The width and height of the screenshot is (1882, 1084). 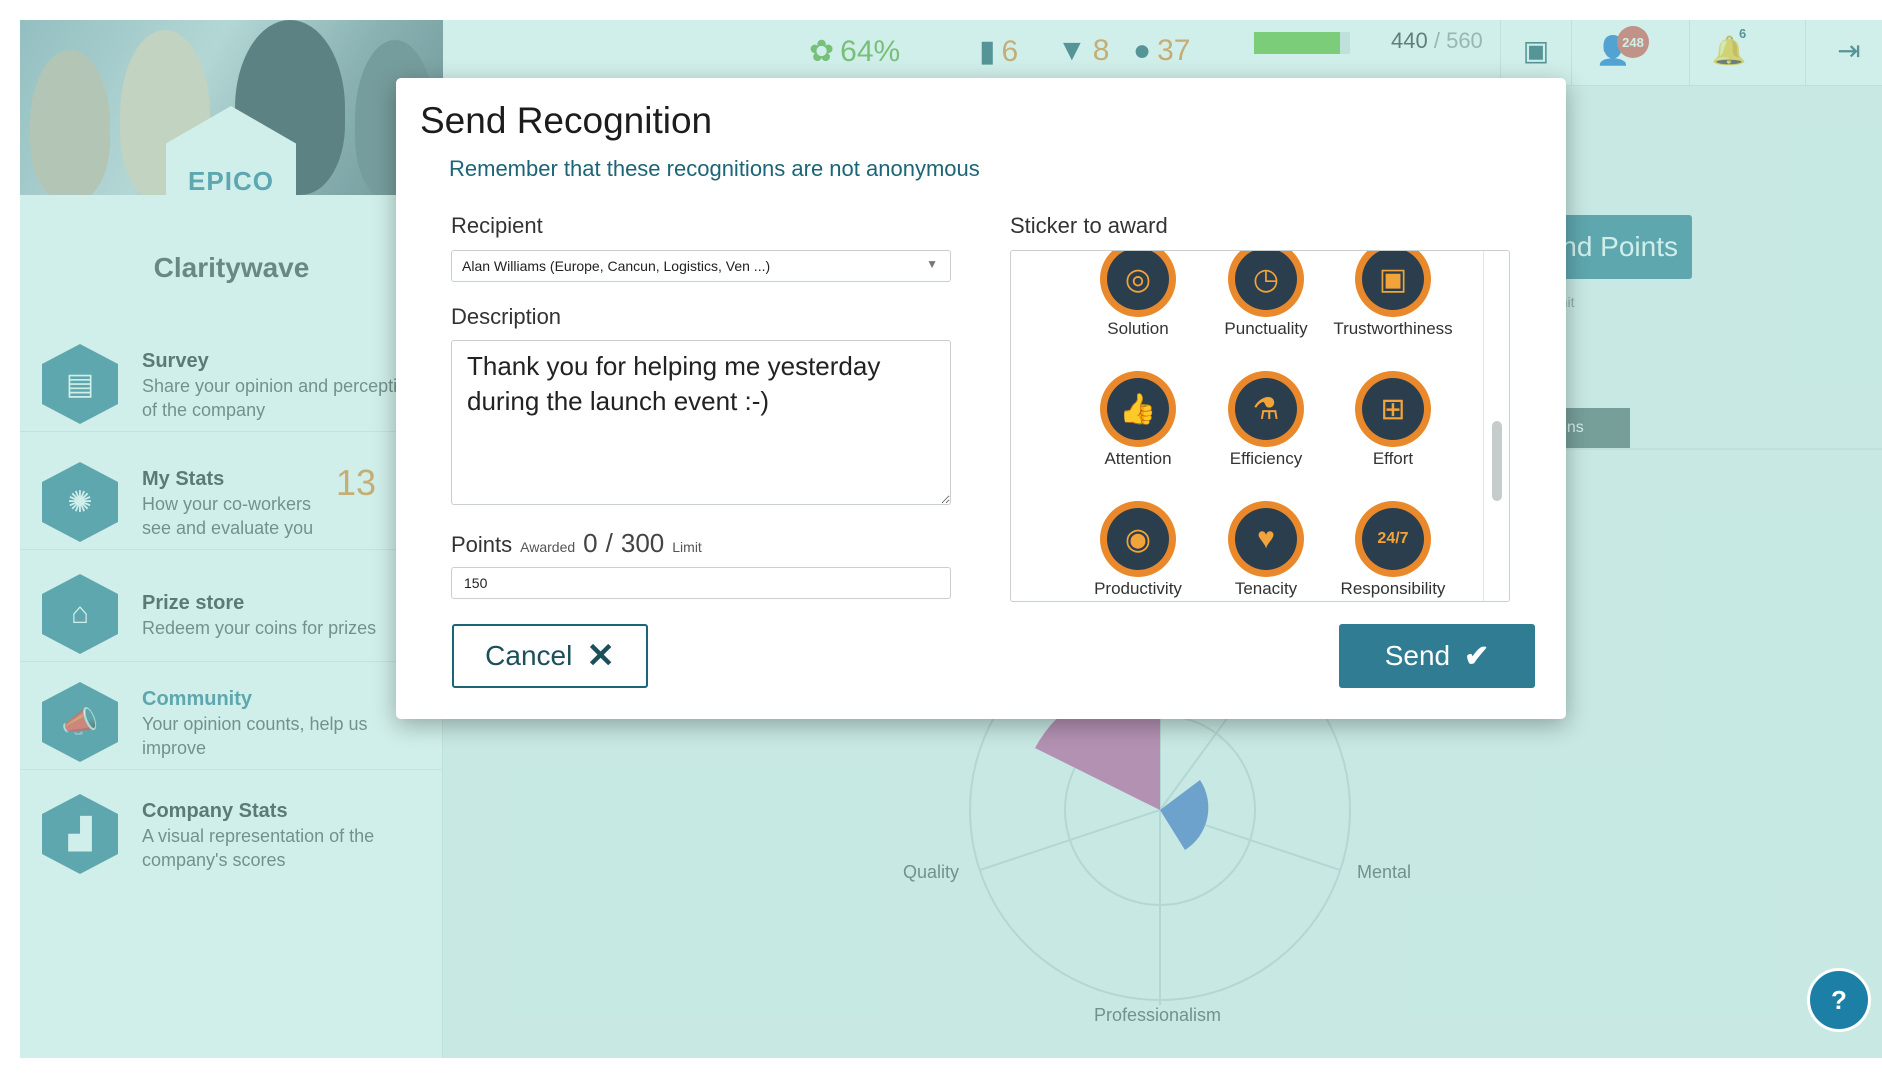 I want to click on 24-7-sign-icon: 24/7, so click(x=1393, y=539).